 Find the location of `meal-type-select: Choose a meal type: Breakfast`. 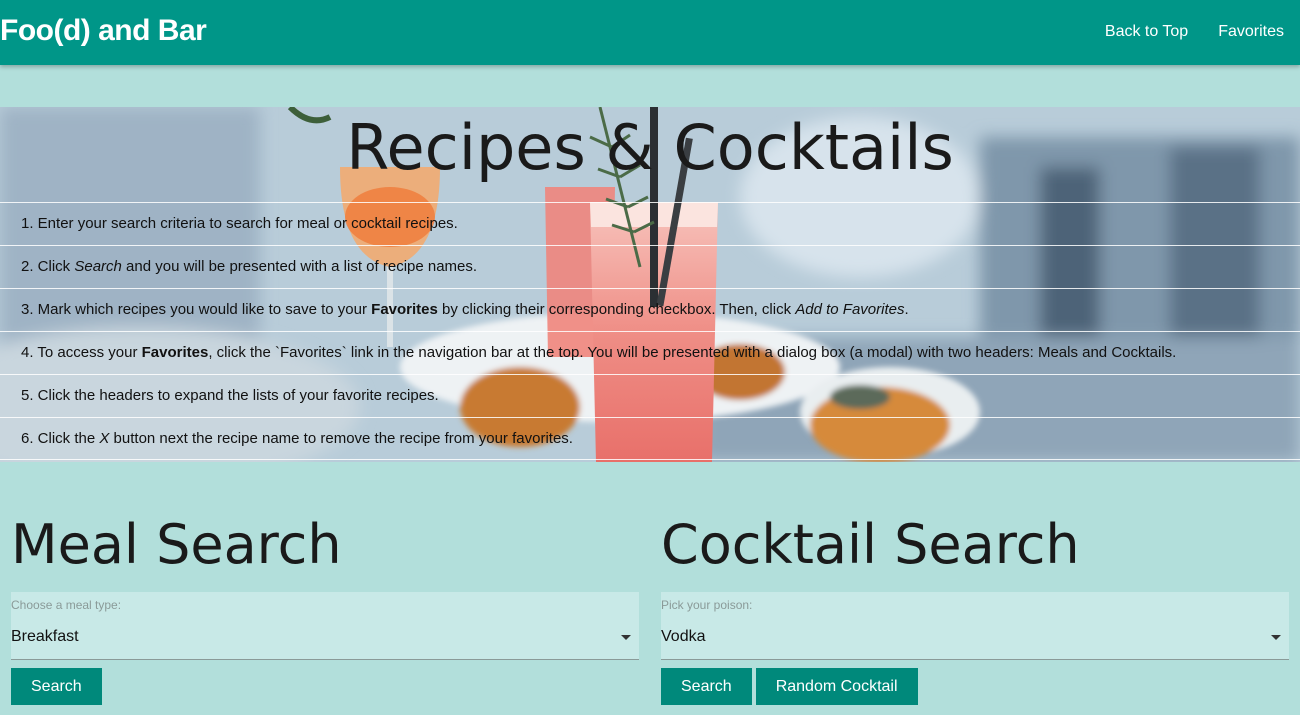

meal-type-select: Choose a meal type: Breakfast is located at coordinates (325, 626).